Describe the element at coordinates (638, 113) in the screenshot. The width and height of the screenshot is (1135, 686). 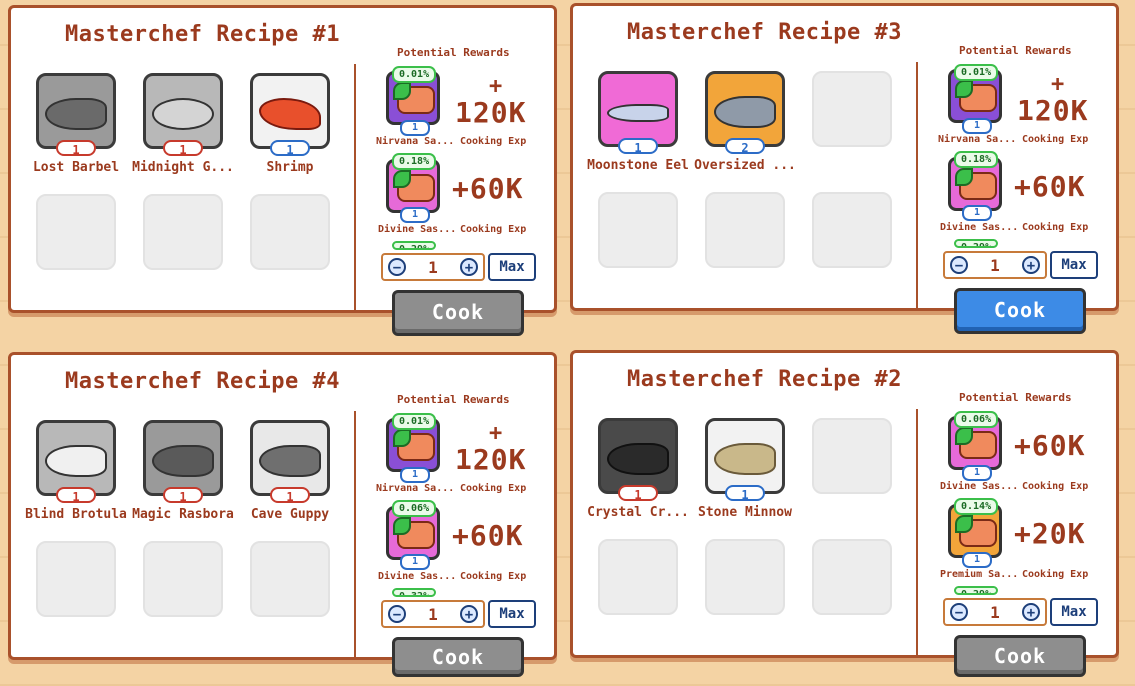
I see `moonstone-eel-icon` at that location.